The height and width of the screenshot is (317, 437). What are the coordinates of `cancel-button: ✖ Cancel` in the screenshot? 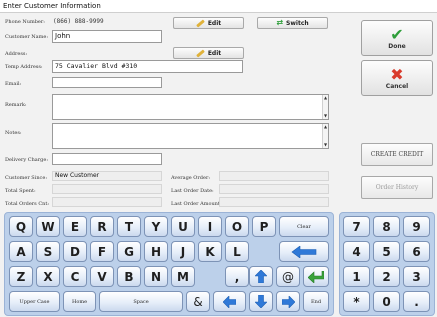 It's located at (397, 78).